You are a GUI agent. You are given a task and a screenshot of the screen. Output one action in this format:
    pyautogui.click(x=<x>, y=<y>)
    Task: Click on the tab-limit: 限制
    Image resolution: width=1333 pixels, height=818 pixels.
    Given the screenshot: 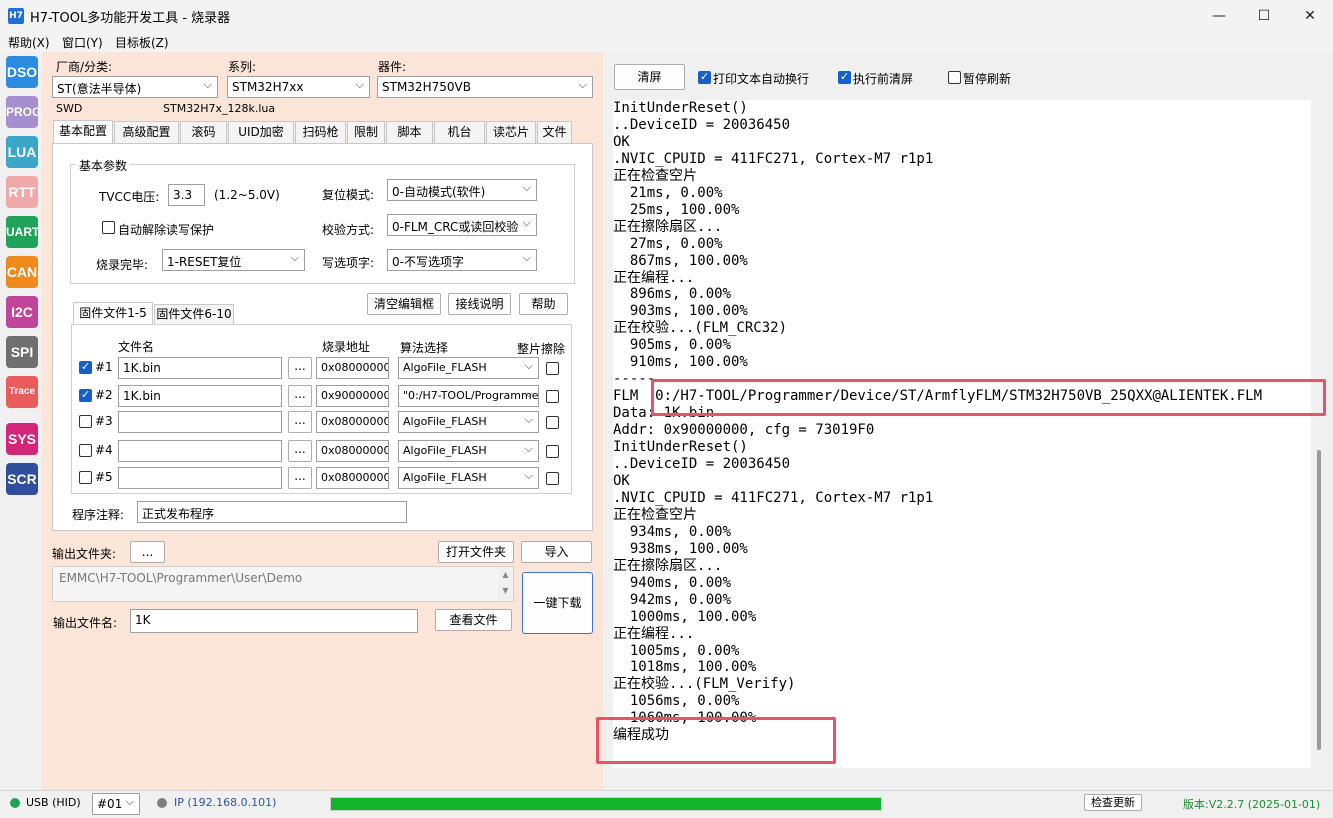 What is the action you would take?
    pyautogui.click(x=366, y=132)
    